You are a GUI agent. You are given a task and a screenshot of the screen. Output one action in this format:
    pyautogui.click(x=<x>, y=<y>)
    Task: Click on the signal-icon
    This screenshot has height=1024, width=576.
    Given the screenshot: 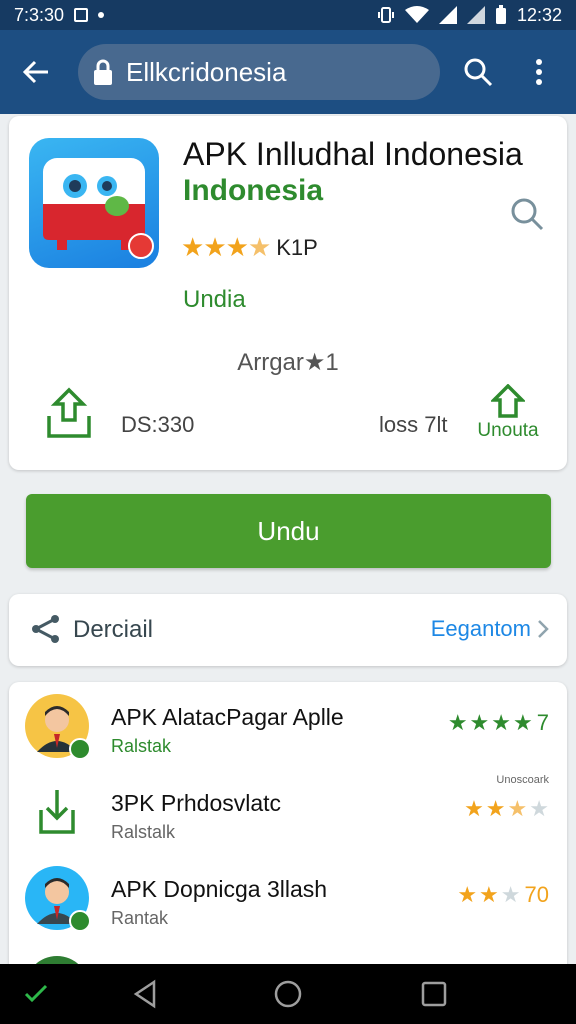 What is the action you would take?
    pyautogui.click(x=447, y=15)
    